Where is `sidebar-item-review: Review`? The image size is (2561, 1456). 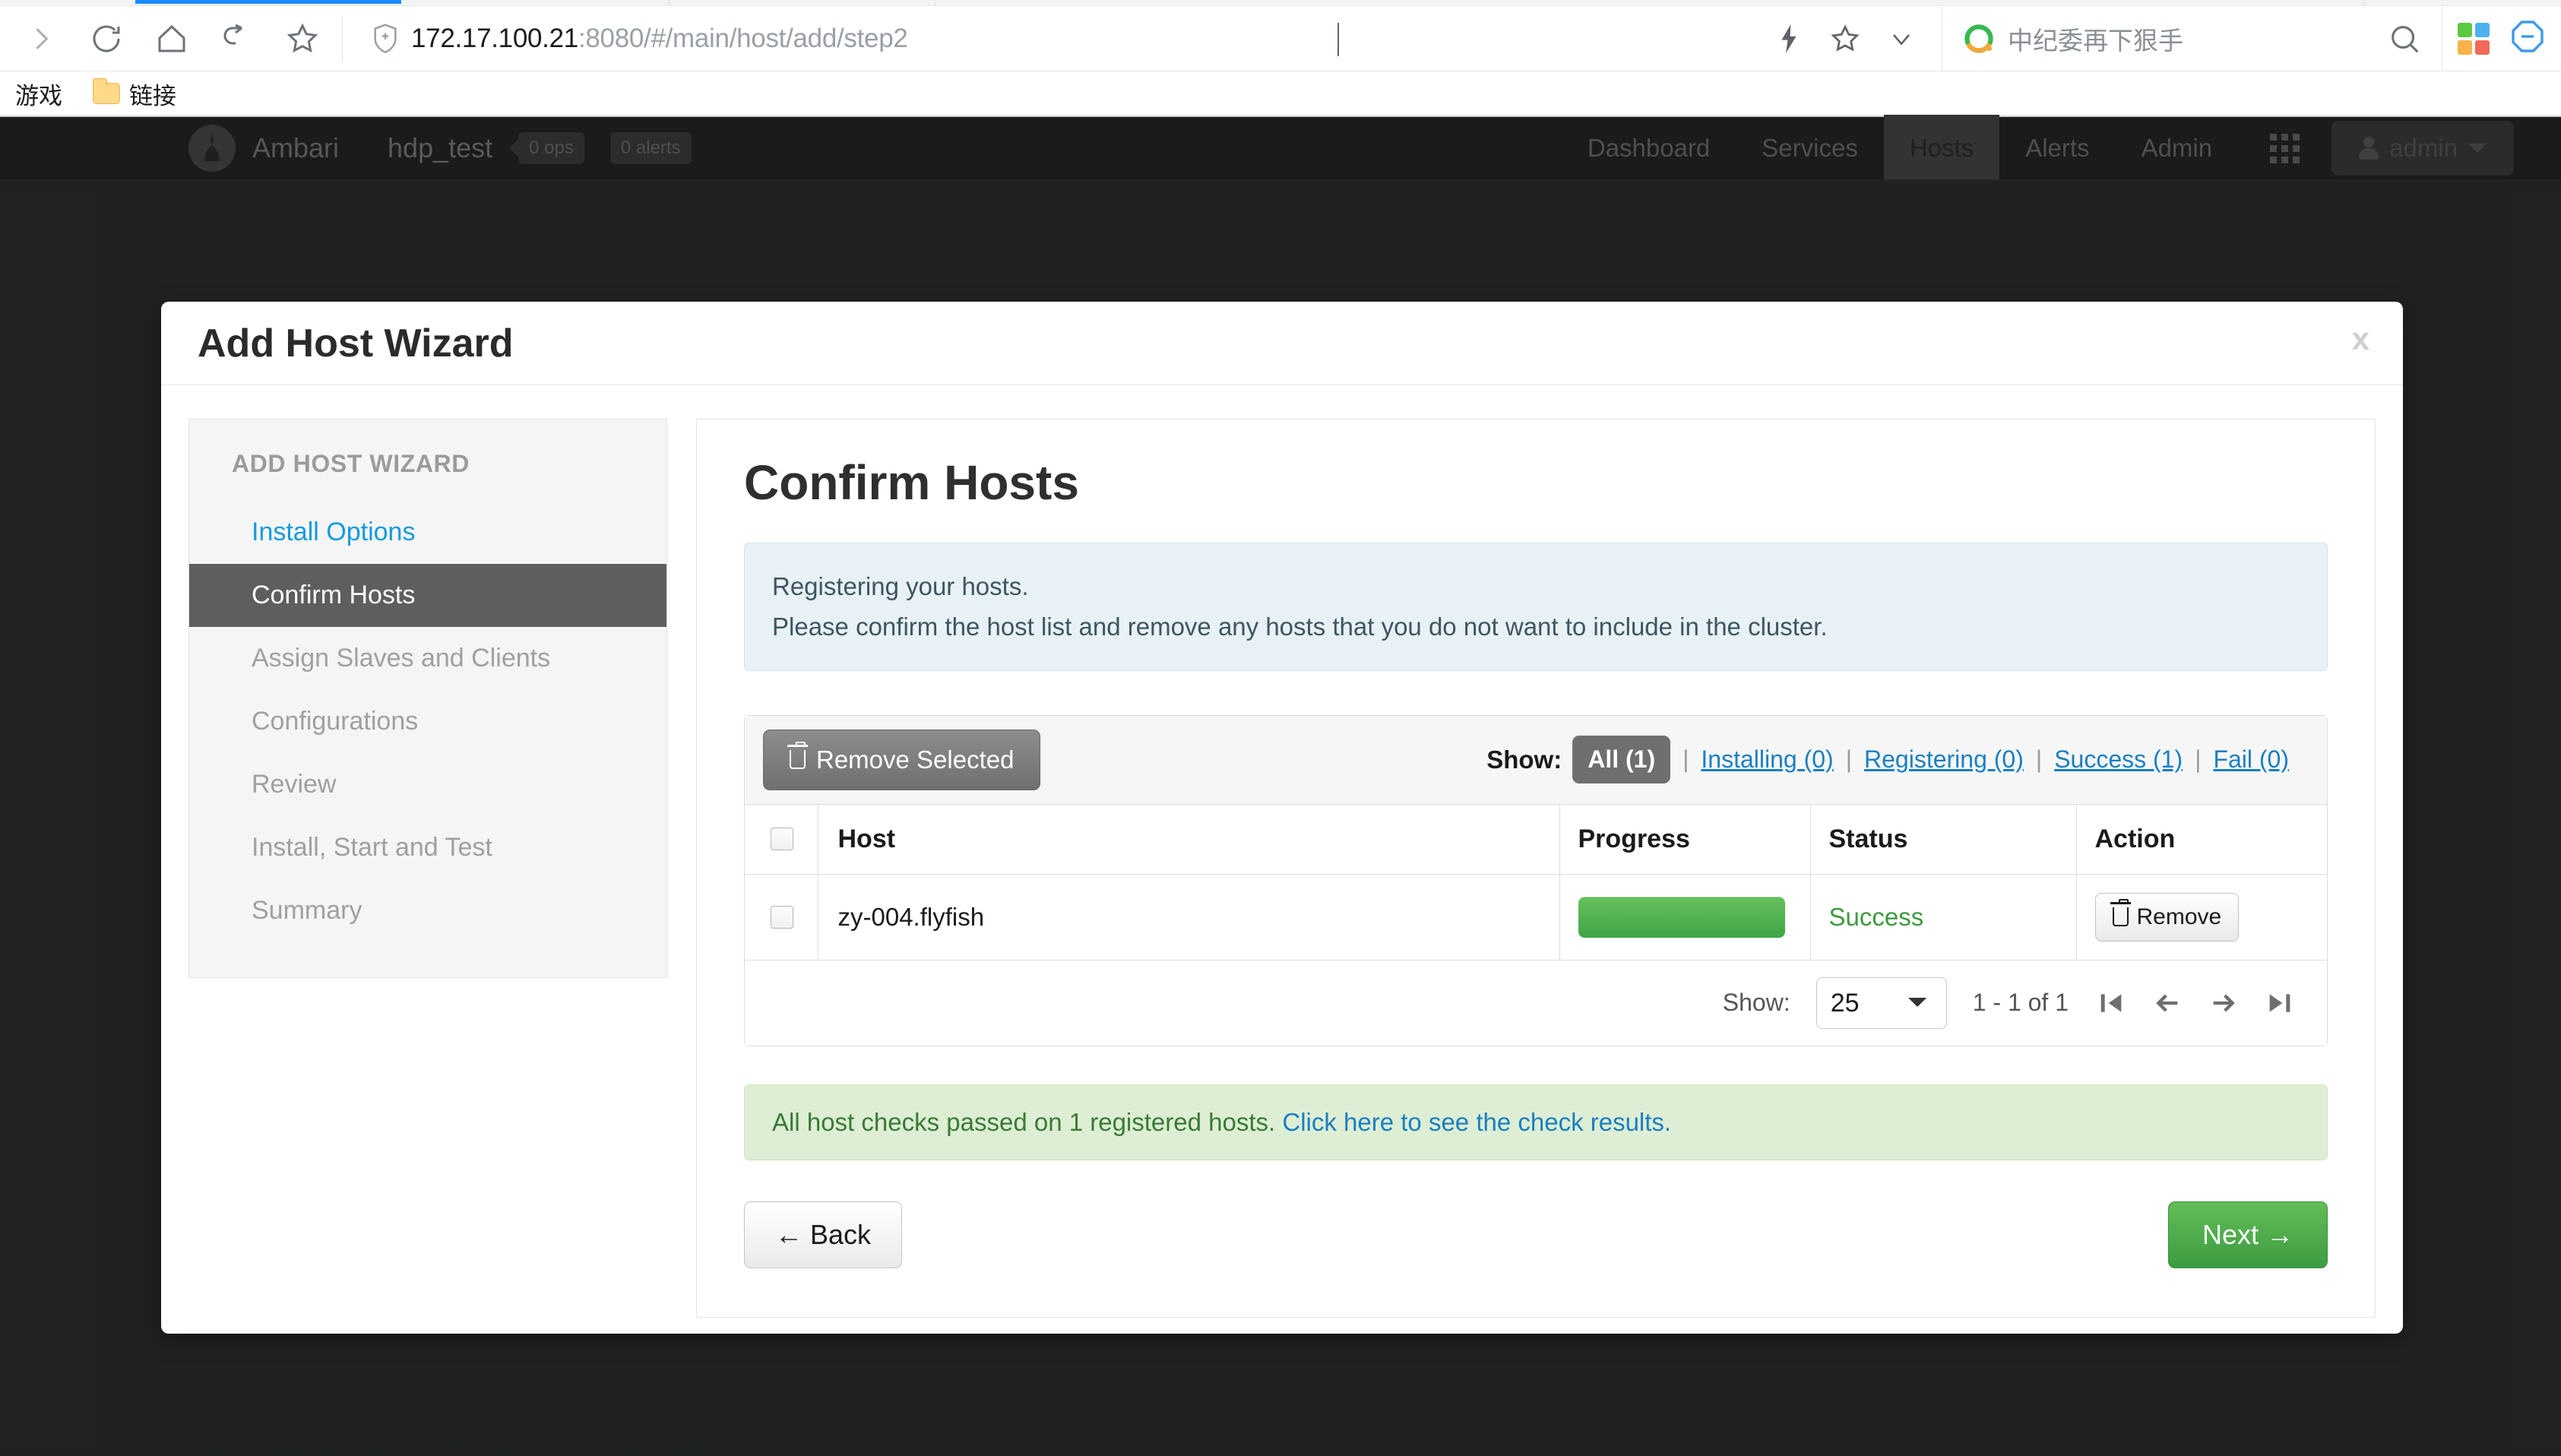 sidebar-item-review: Review is located at coordinates (427, 784).